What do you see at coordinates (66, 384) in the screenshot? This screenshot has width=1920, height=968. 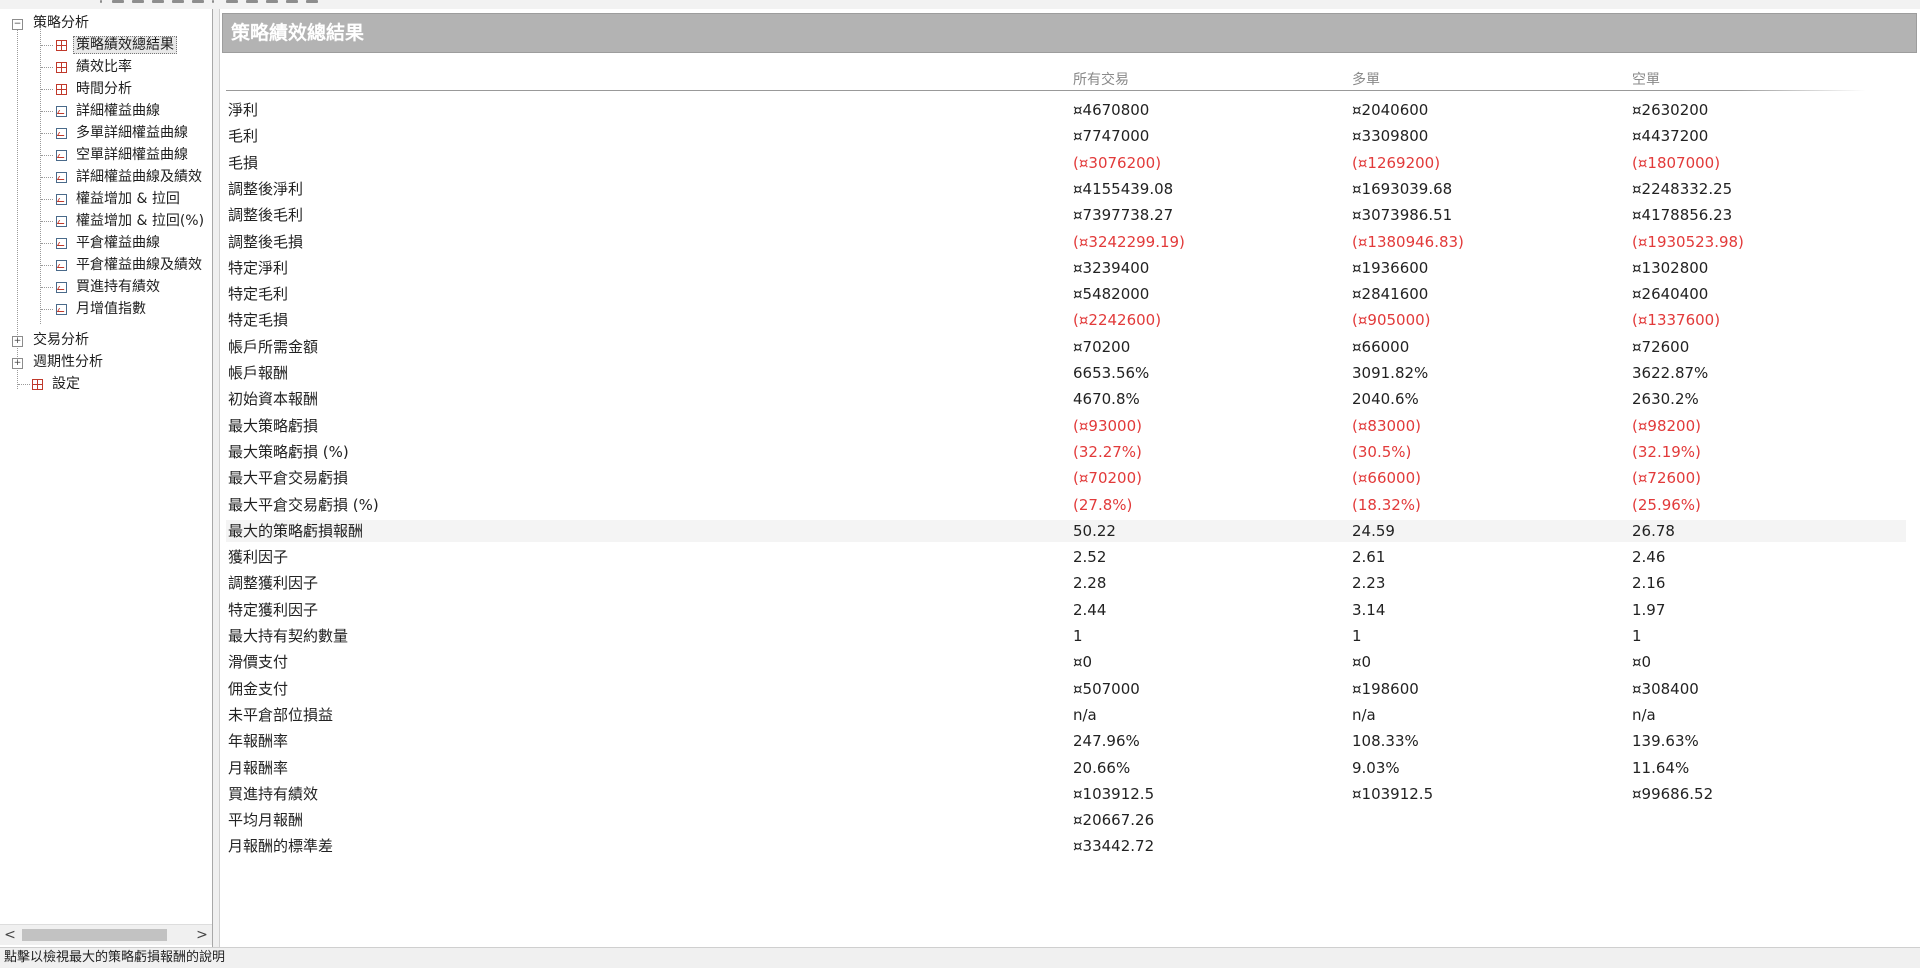 I see `tree-node-label: 設定` at bounding box center [66, 384].